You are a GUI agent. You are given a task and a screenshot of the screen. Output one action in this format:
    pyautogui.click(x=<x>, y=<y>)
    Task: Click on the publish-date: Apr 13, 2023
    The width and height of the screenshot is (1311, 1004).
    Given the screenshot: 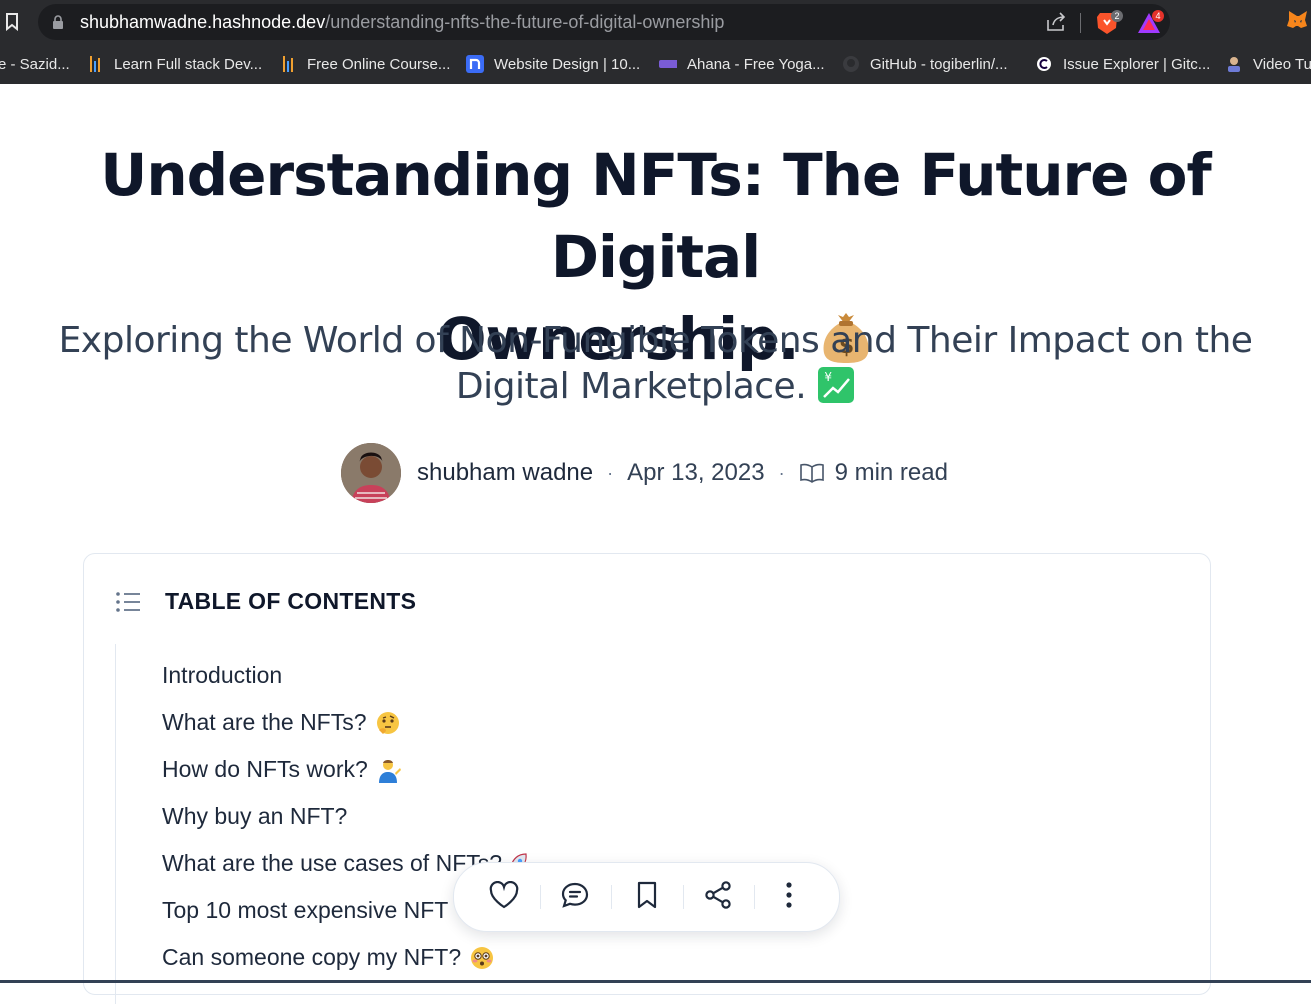 What is the action you would take?
    pyautogui.click(x=696, y=472)
    